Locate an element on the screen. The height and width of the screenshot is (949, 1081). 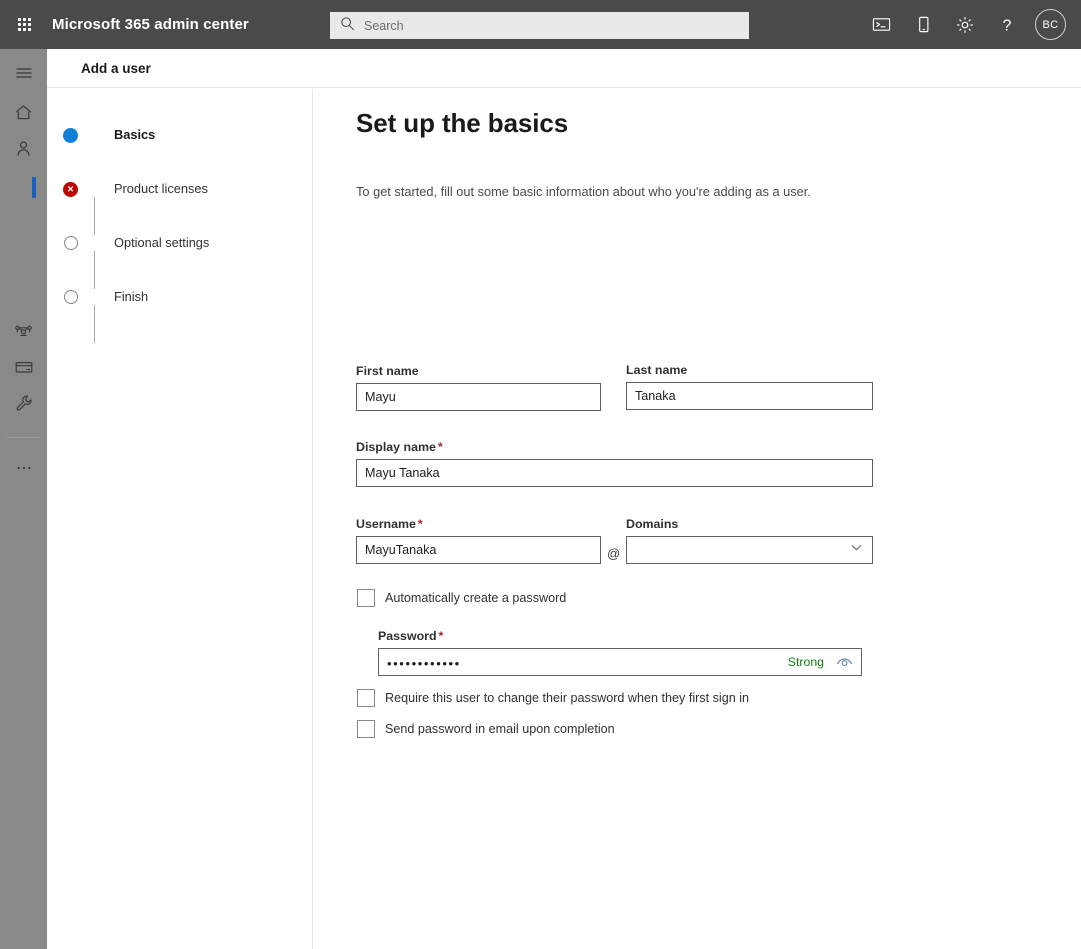
password-masked-value: •••••••••••• is located at coordinates (424, 663).